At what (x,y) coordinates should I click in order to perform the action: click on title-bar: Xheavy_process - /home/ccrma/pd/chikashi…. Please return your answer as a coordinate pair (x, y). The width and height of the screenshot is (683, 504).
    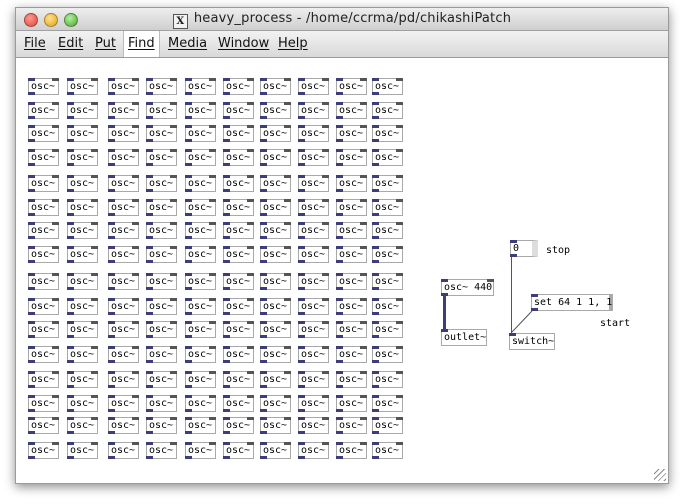
    Looking at the image, I should click on (342, 19).